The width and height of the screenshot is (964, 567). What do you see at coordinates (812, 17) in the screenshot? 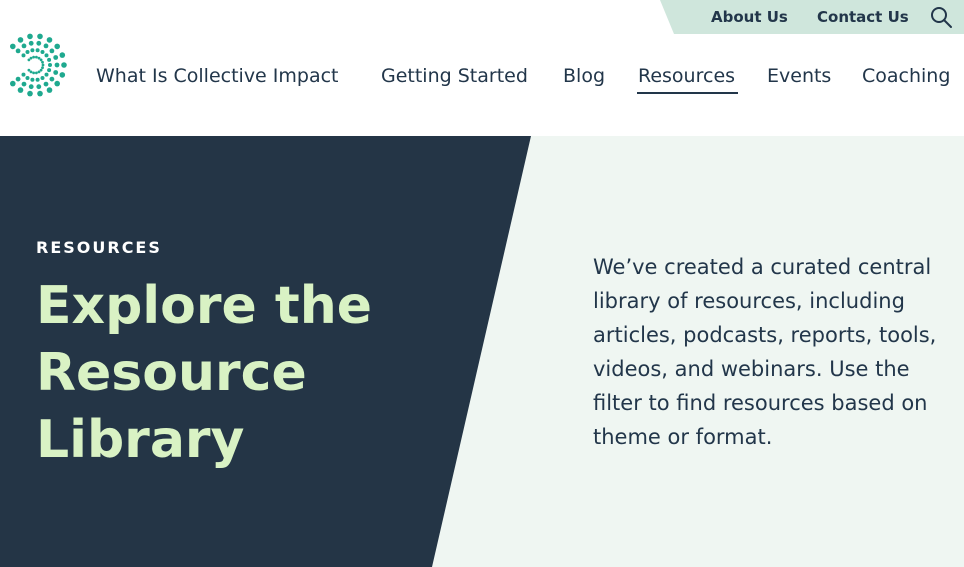
I see `utility-bar` at bounding box center [812, 17].